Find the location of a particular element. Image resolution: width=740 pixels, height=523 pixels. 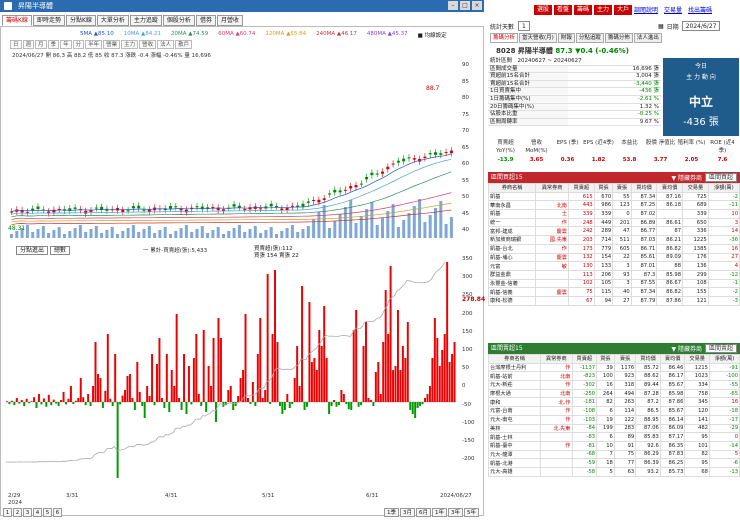

toolbar-button: 分 is located at coordinates (78, 44).